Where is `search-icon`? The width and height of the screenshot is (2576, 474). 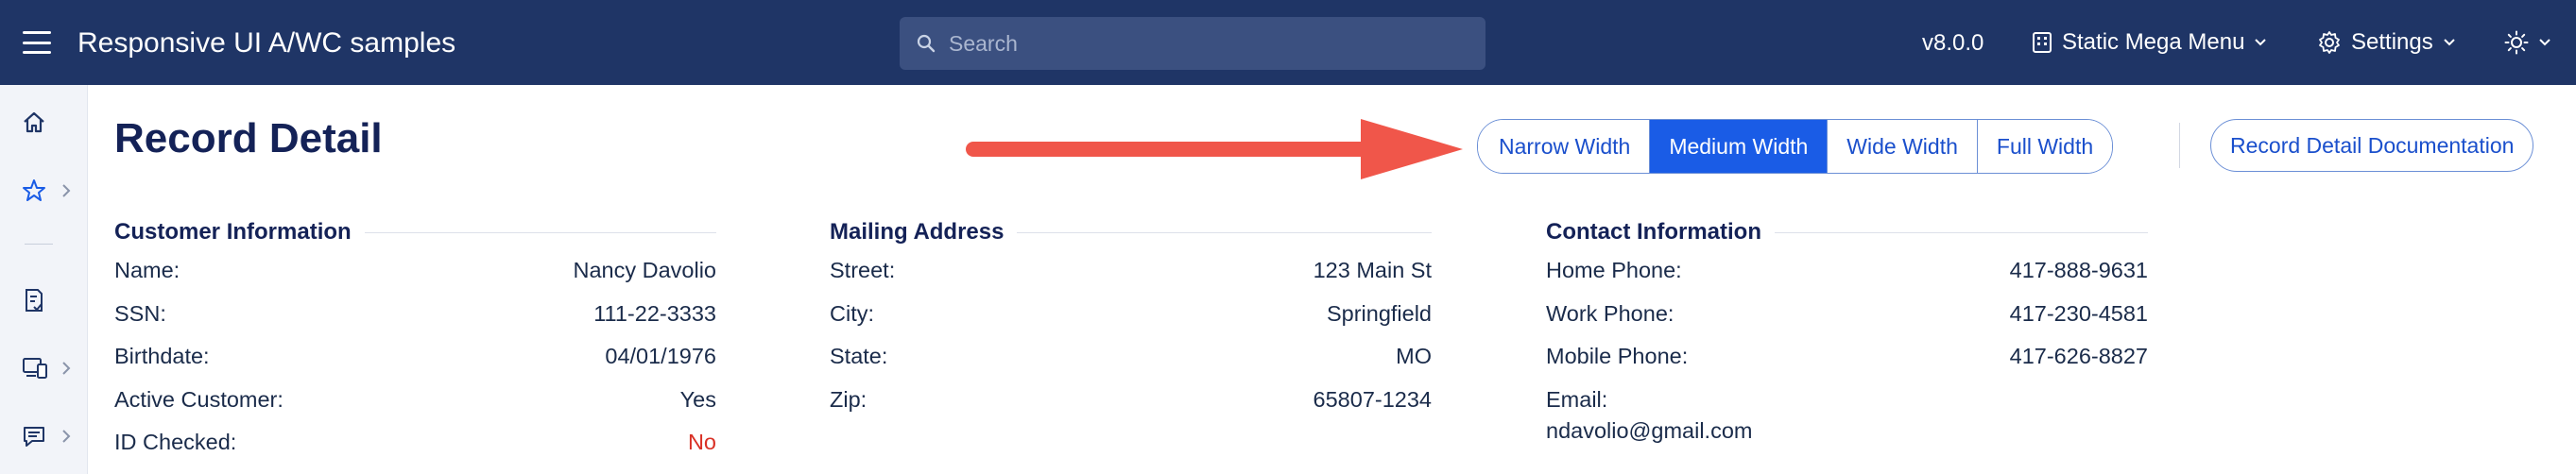 search-icon is located at coordinates (926, 43).